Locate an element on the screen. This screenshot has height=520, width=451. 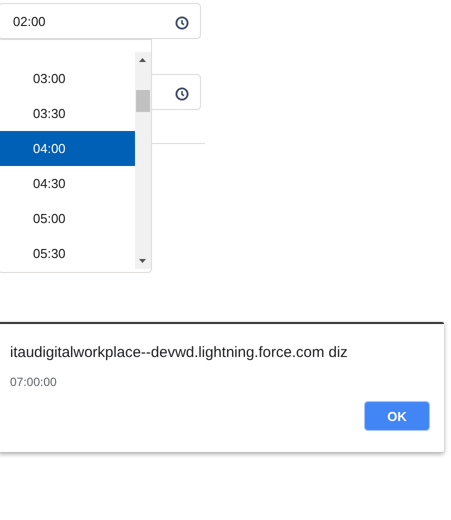
time-option: 05:30 is located at coordinates (67, 253).